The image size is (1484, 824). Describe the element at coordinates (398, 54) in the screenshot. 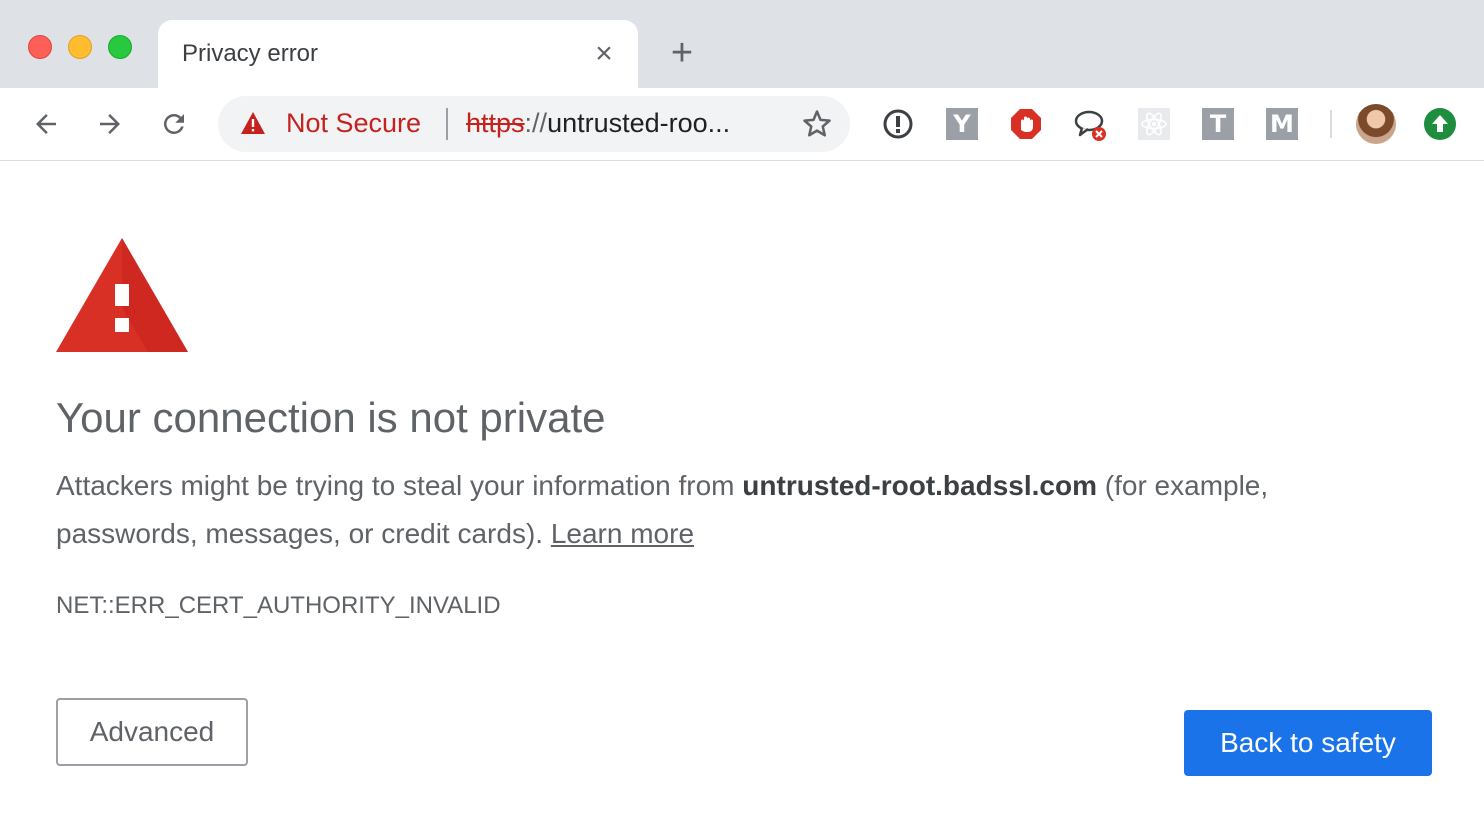

I see `tab-privacy-error: Privacy error ×` at that location.